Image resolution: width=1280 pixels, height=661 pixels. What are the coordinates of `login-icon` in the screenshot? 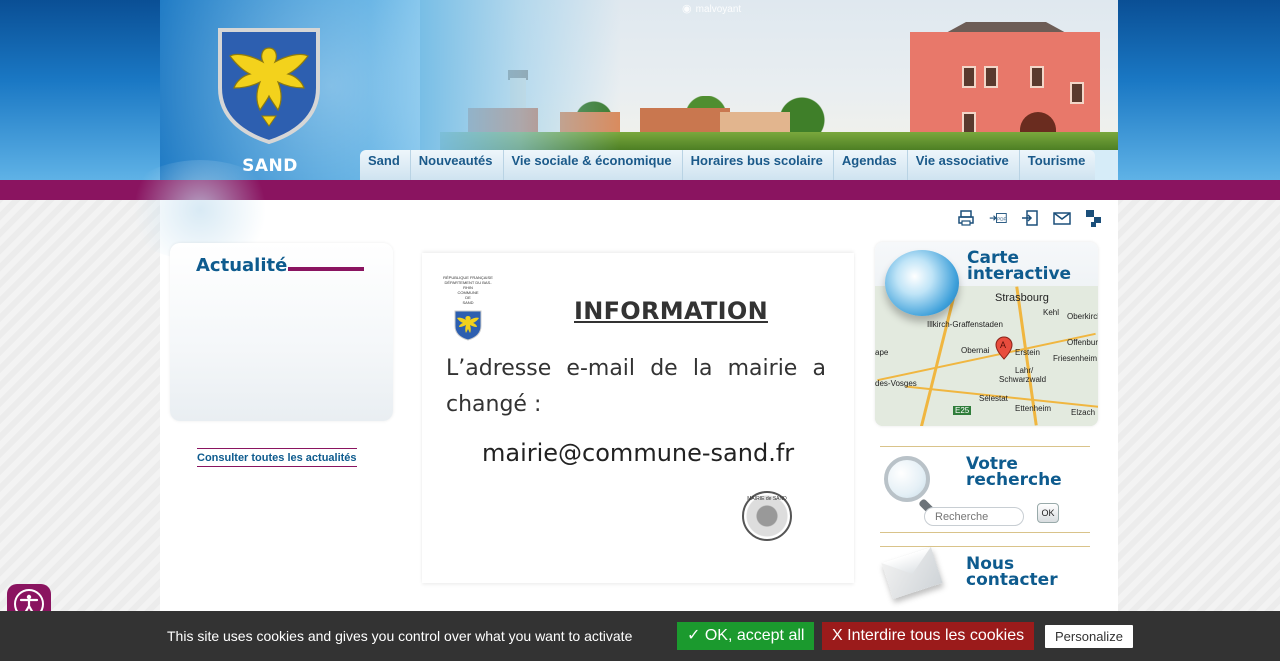 It's located at (1030, 218).